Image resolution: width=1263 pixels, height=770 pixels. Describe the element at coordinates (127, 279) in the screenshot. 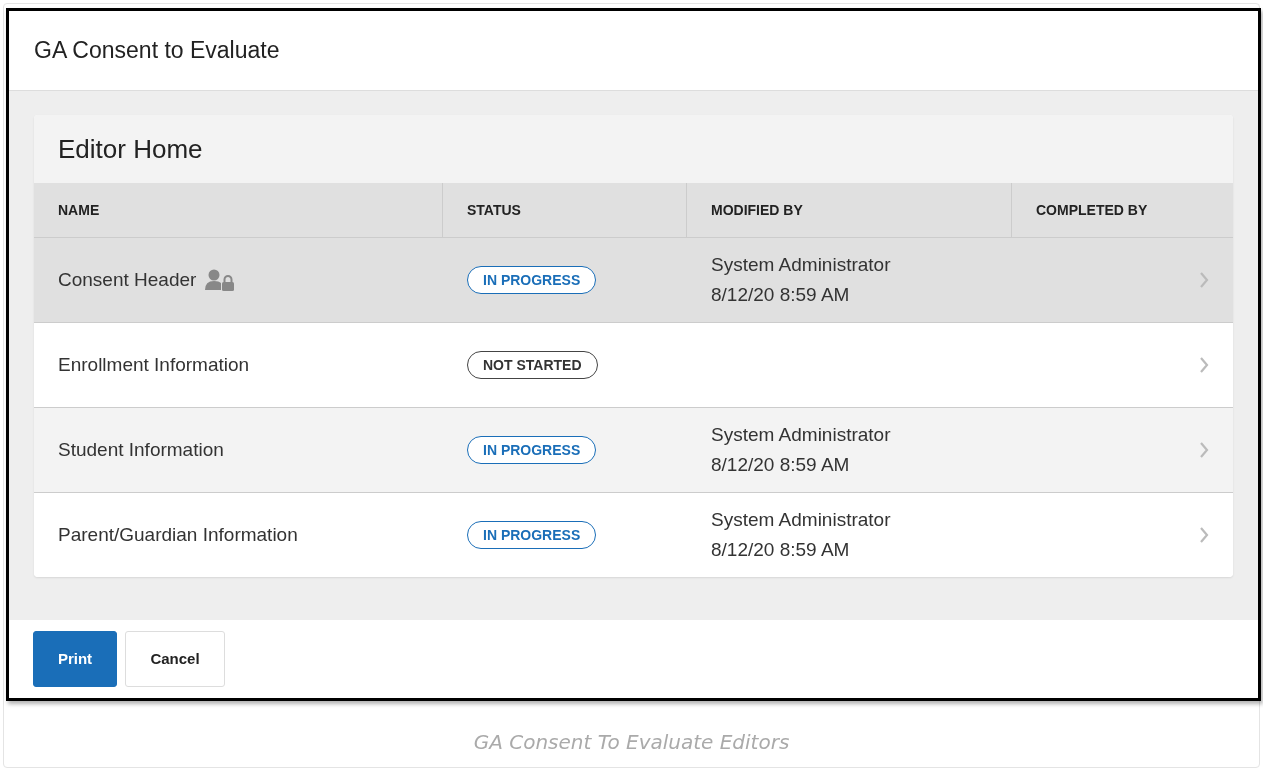

I see `row-name: Consent Header` at that location.